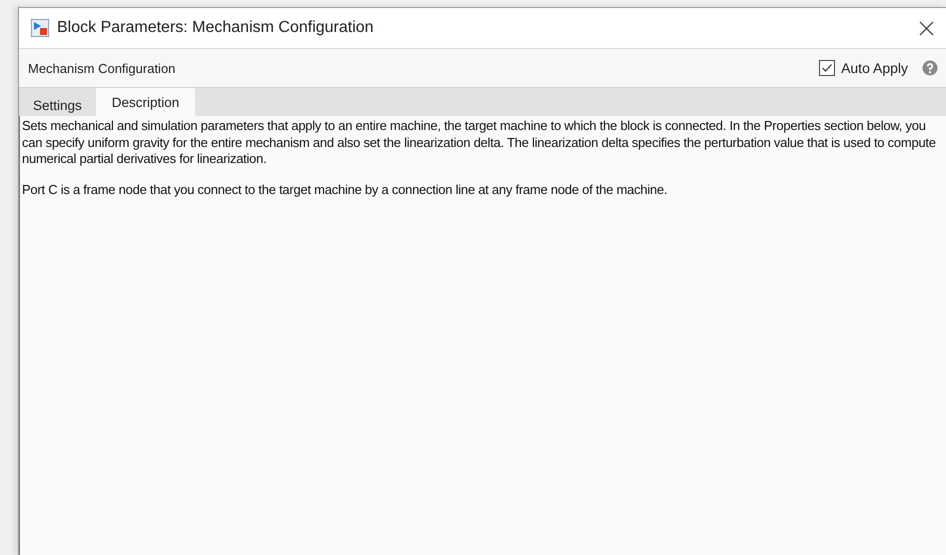 The image size is (946, 555). What do you see at coordinates (827, 68) in the screenshot?
I see `checkbox` at bounding box center [827, 68].